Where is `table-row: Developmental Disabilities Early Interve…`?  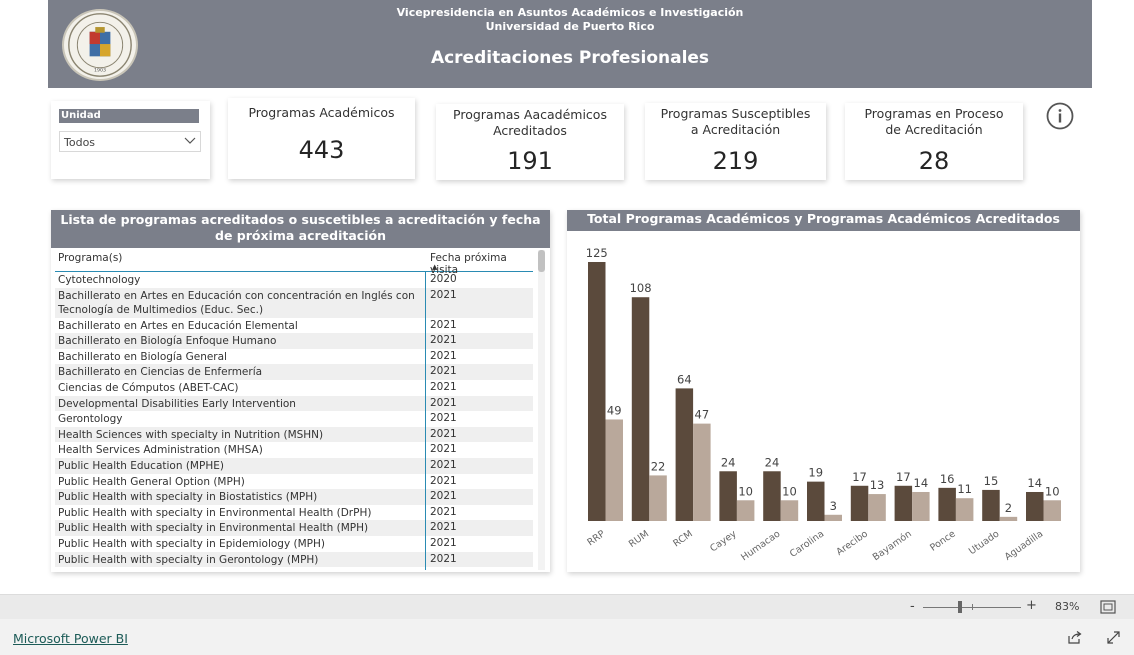
table-row: Developmental Disabilities Early Interve… is located at coordinates (294, 403).